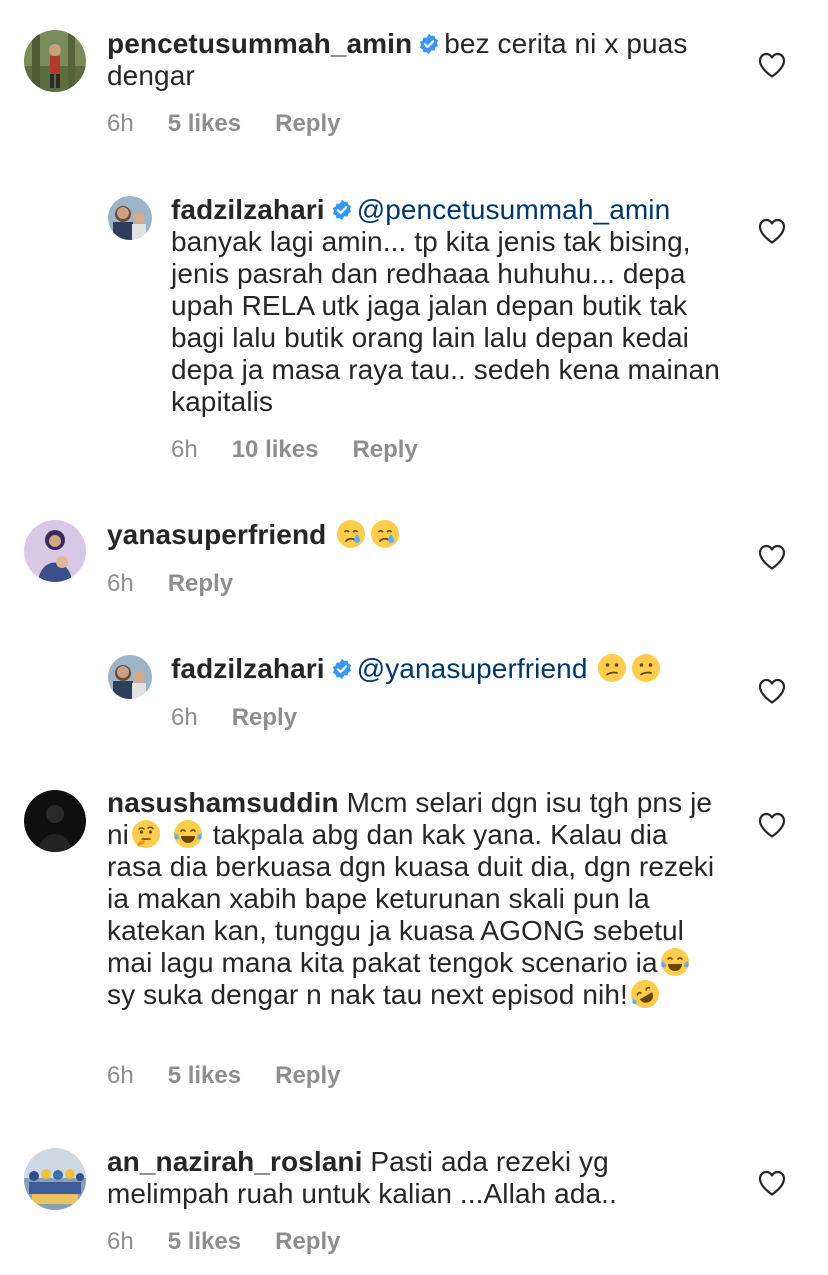 The width and height of the screenshot is (828, 1275). I want to click on comment-text: fadzilzahari @yanasuperfriend, so click(451, 669).